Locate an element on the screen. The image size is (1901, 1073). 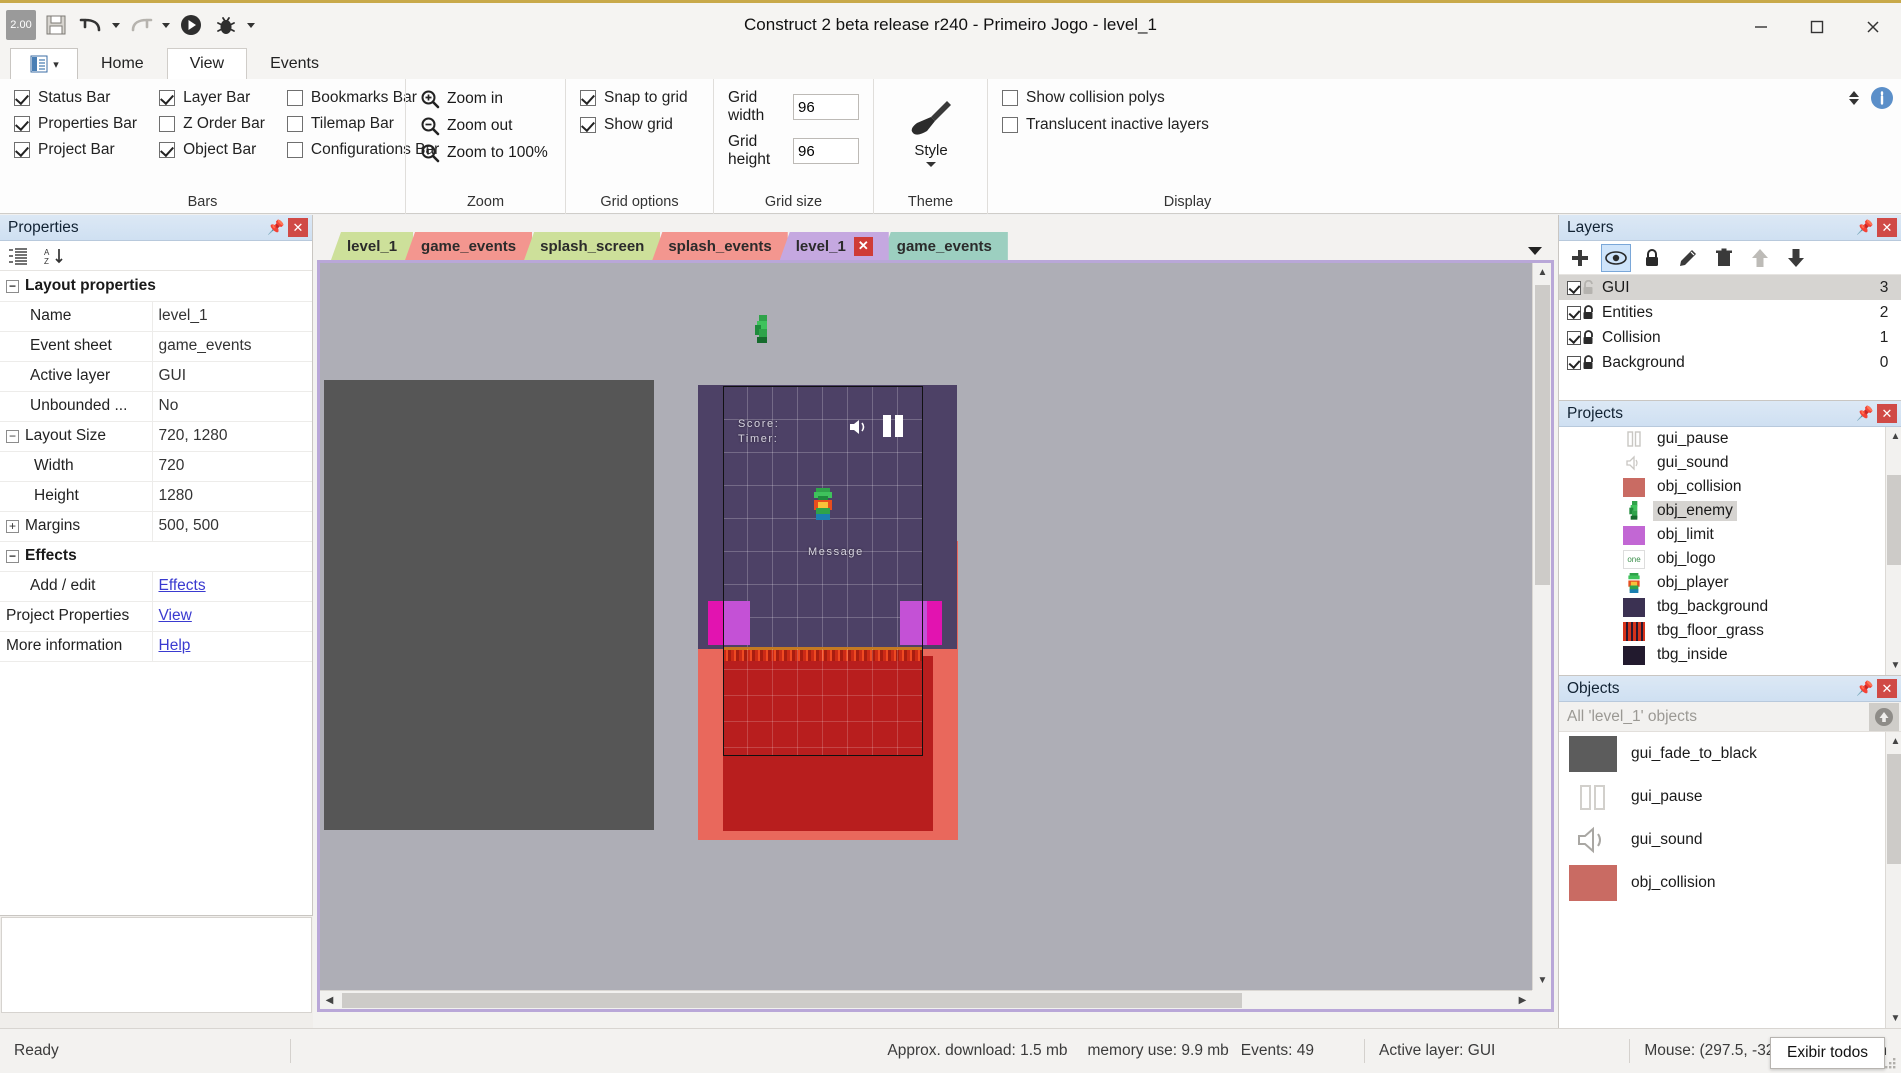
tab-home: Home is located at coordinates (122, 63).